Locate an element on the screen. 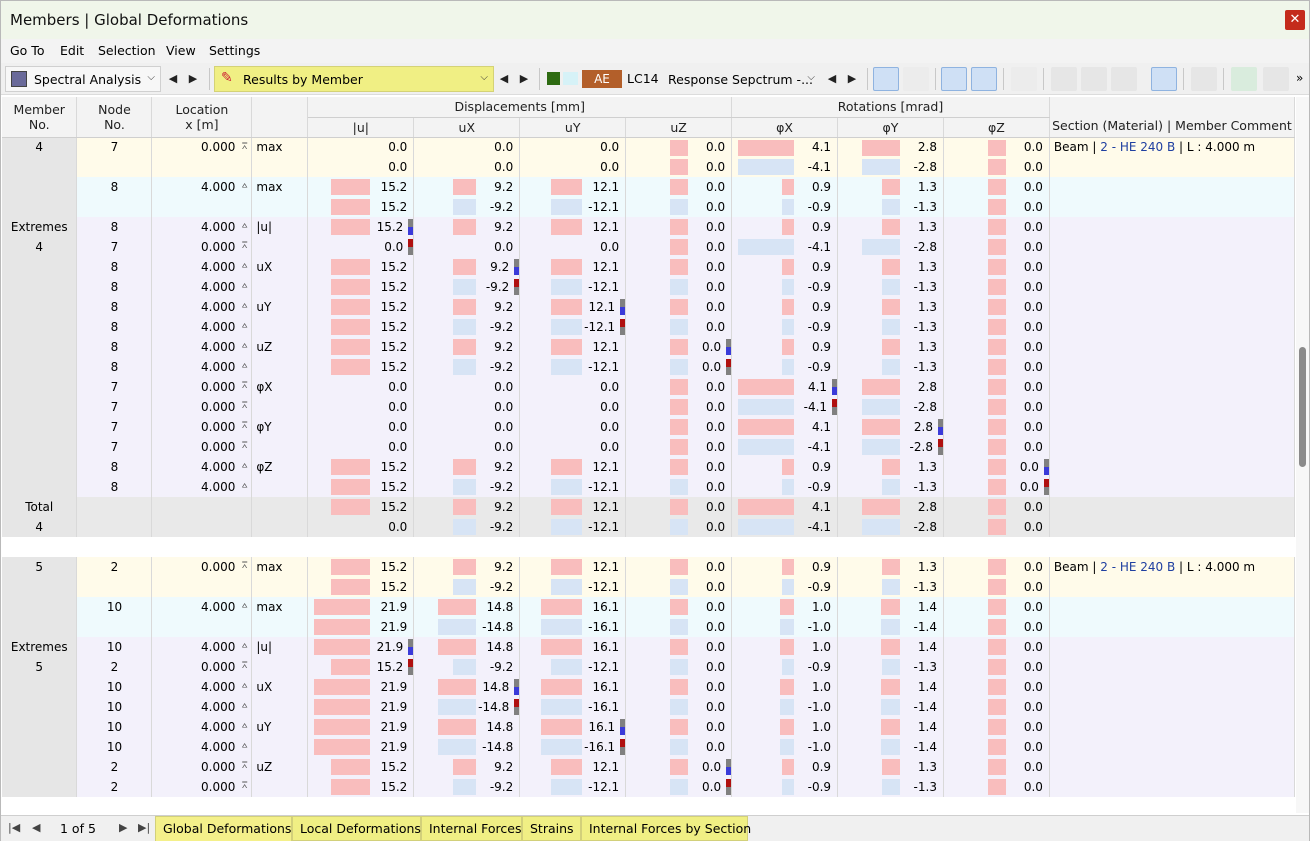 The image size is (1310, 841). table-row: 104.000⩟uX21.914.816.10.01.01.40.0 is located at coordinates (648, 687).